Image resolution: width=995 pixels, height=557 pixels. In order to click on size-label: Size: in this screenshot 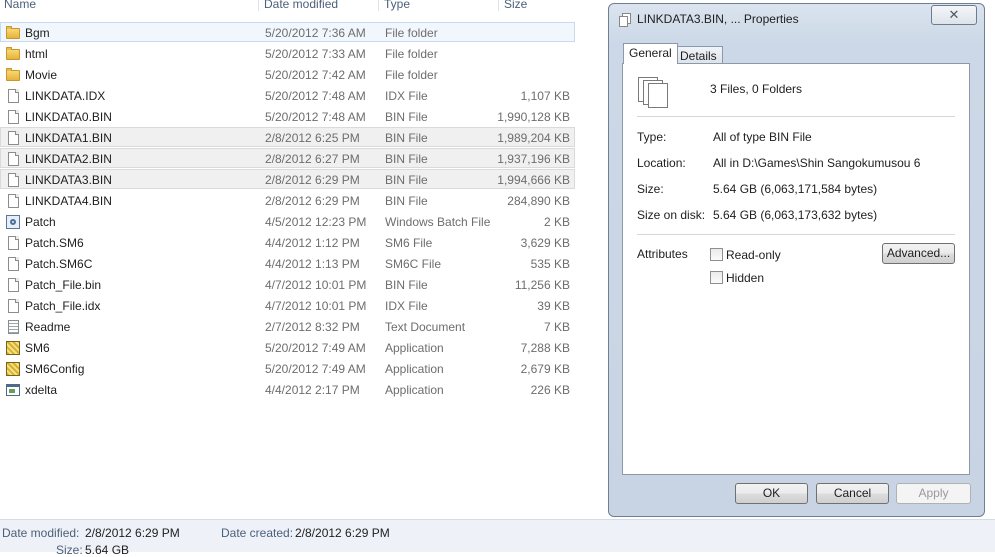, I will do `click(650, 189)`.